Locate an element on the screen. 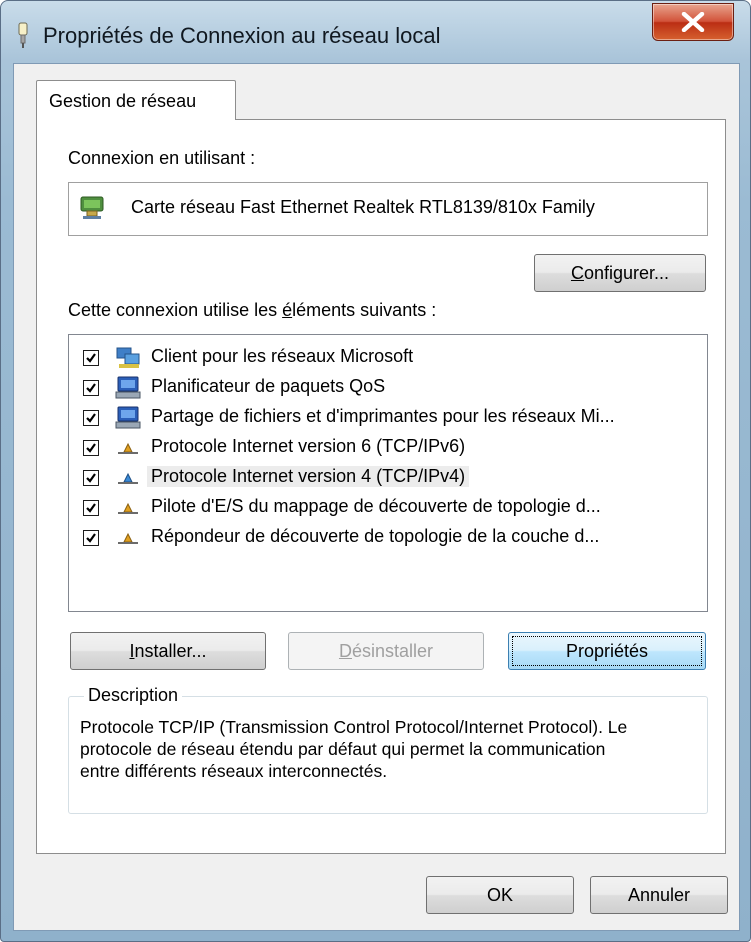 This screenshot has width=751, height=942. cancel-button: Annuler is located at coordinates (659, 895).